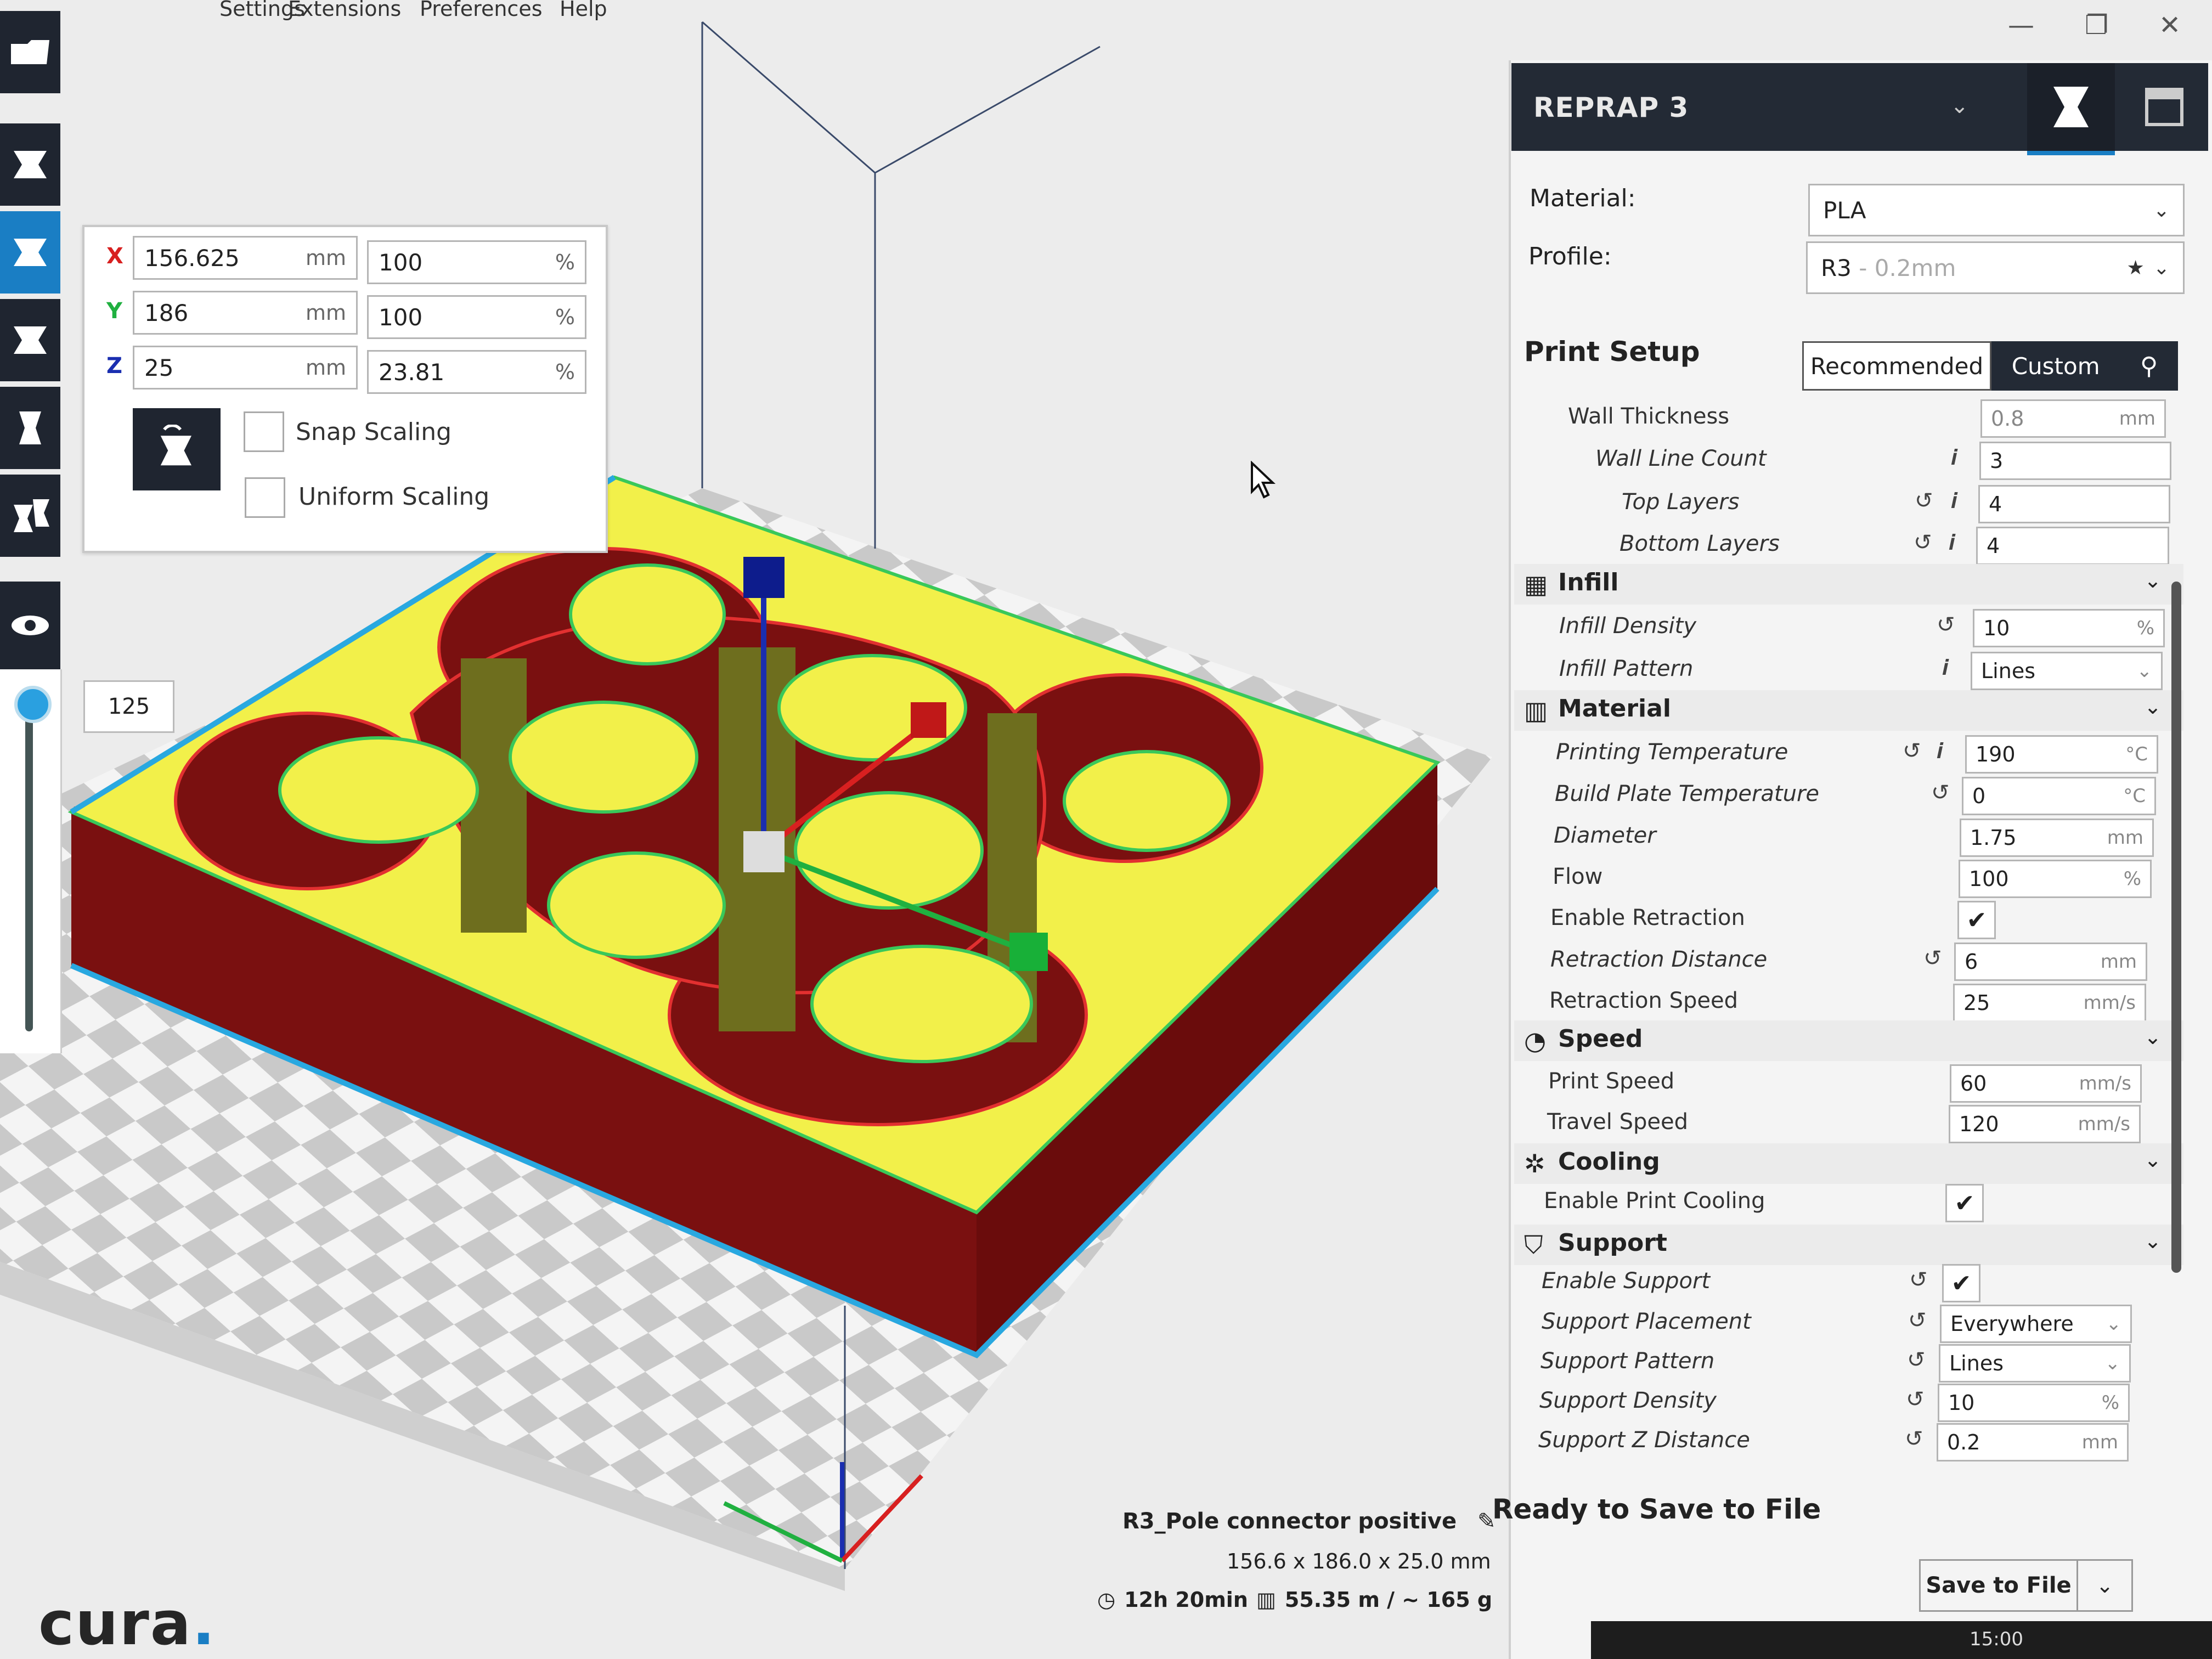 The image size is (2212, 1659). Describe the element at coordinates (1851, 1444) in the screenshot. I see `setting-support-z-distance: Support Z Distance ↺ 0.2 mm` at that location.